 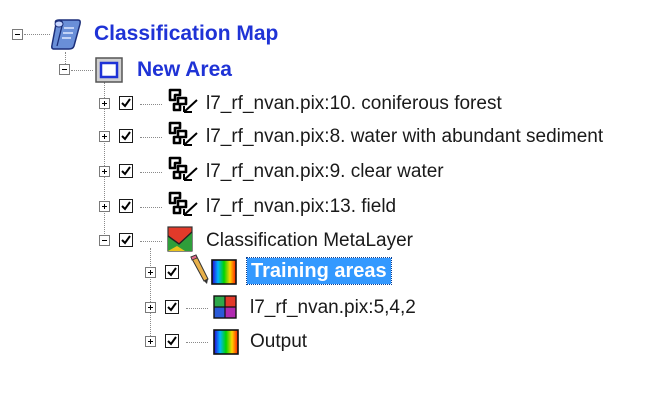 What do you see at coordinates (67, 35) in the screenshot?
I see `map-scroll-icon` at bounding box center [67, 35].